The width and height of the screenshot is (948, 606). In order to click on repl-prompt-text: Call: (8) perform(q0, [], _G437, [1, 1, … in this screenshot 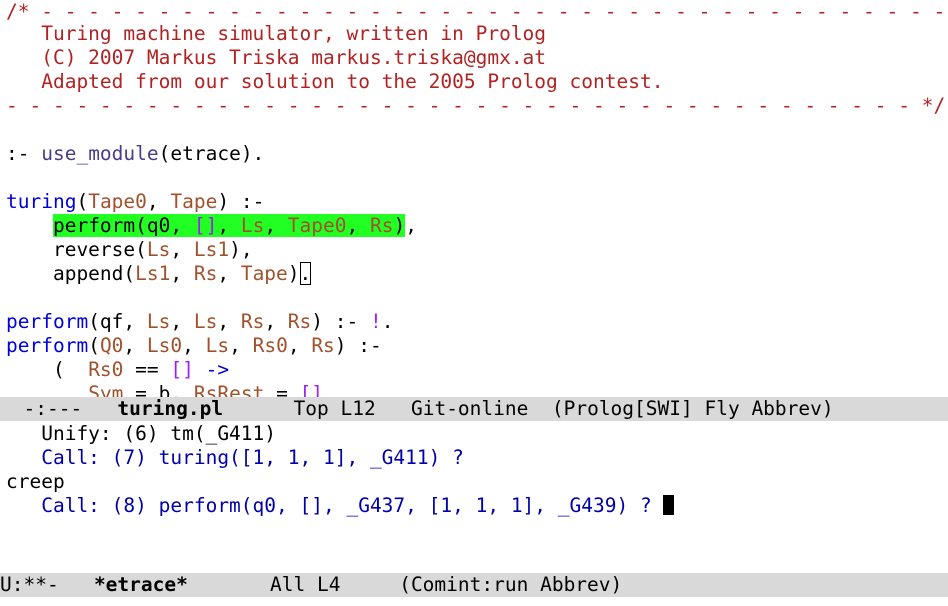, I will do `click(329, 505)`.